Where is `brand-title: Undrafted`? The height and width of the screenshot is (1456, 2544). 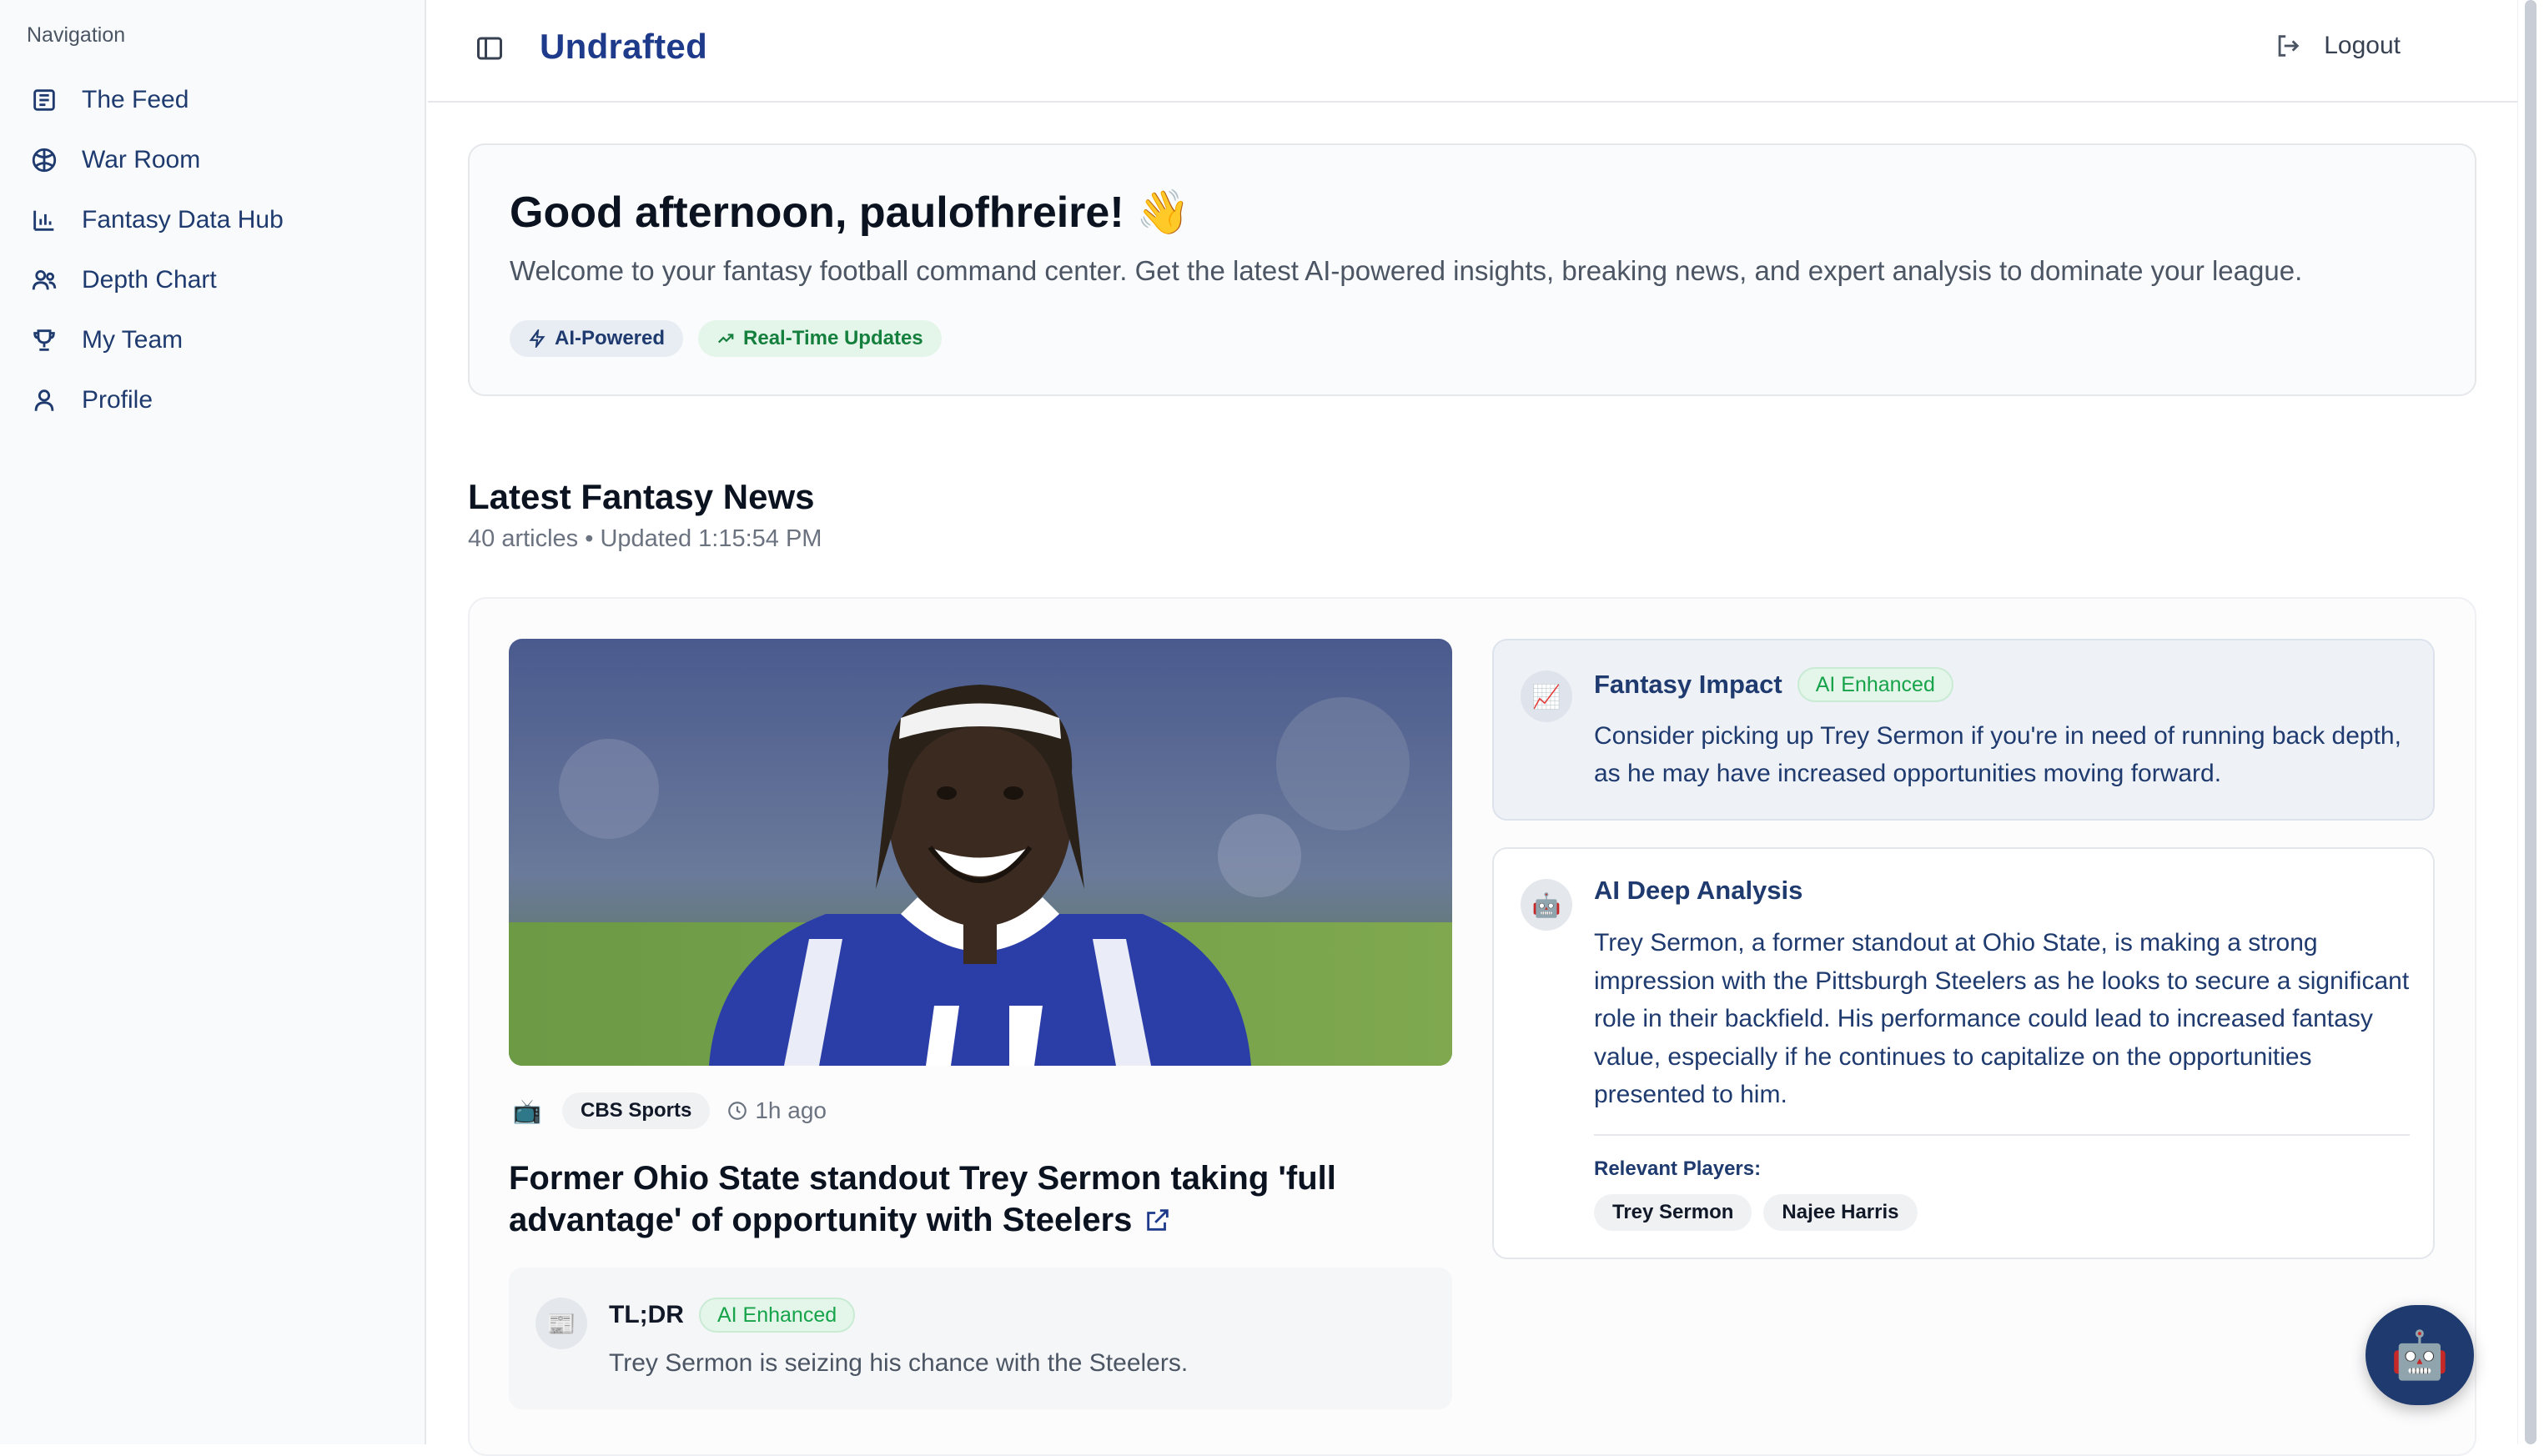 brand-title: Undrafted is located at coordinates (623, 47).